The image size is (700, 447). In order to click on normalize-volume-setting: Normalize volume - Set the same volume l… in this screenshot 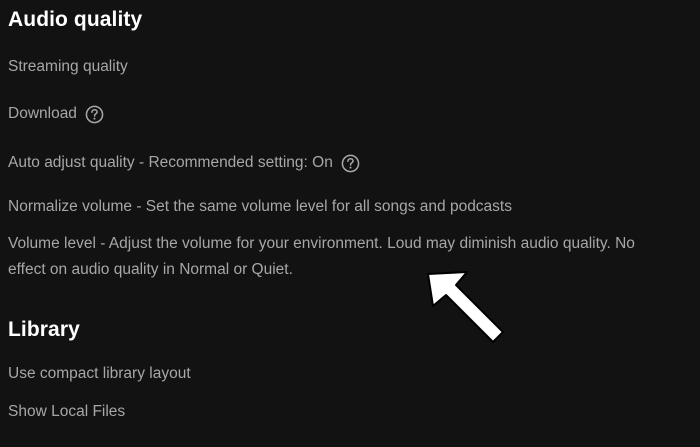, I will do `click(260, 207)`.